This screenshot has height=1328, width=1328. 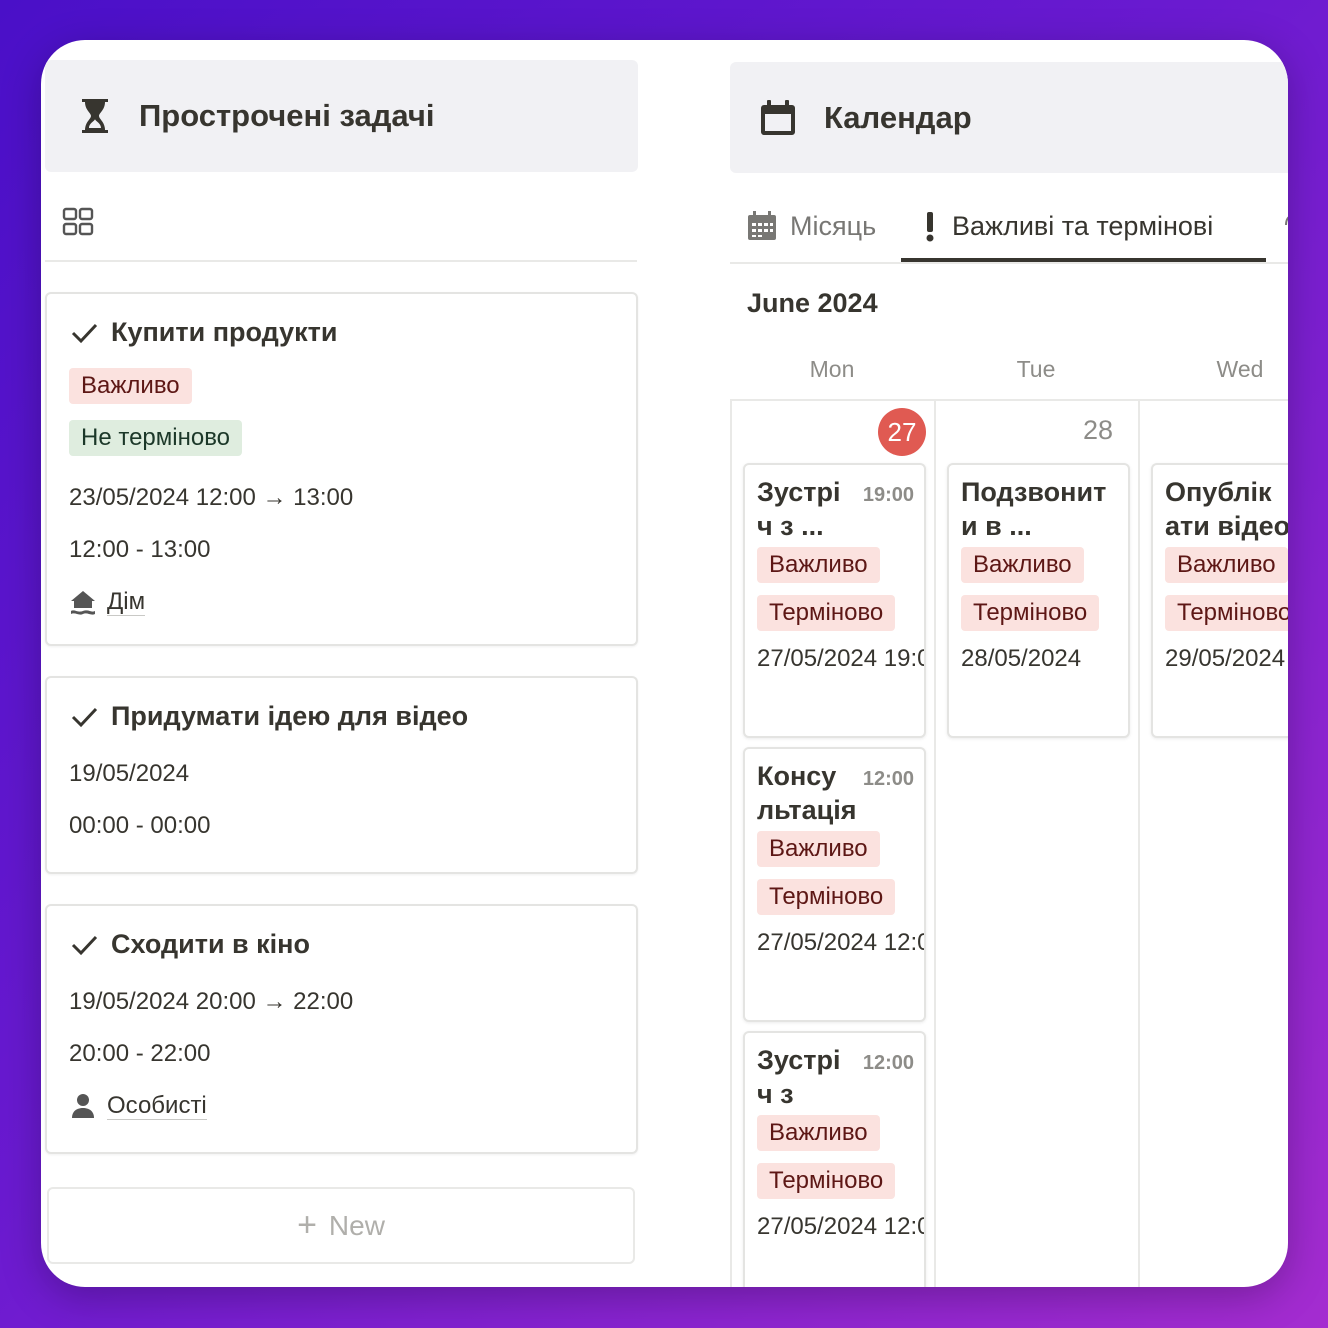 What do you see at coordinates (95, 116) in the screenshot?
I see `hourglass-icon` at bounding box center [95, 116].